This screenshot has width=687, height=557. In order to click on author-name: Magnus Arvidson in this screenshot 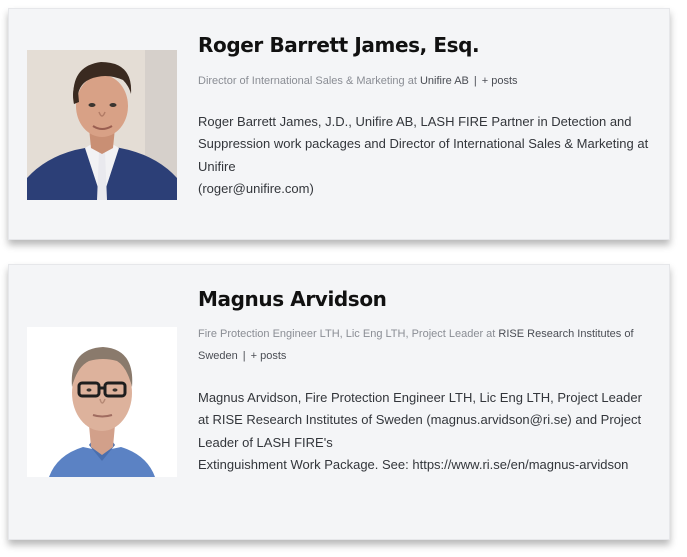, I will do `click(292, 299)`.